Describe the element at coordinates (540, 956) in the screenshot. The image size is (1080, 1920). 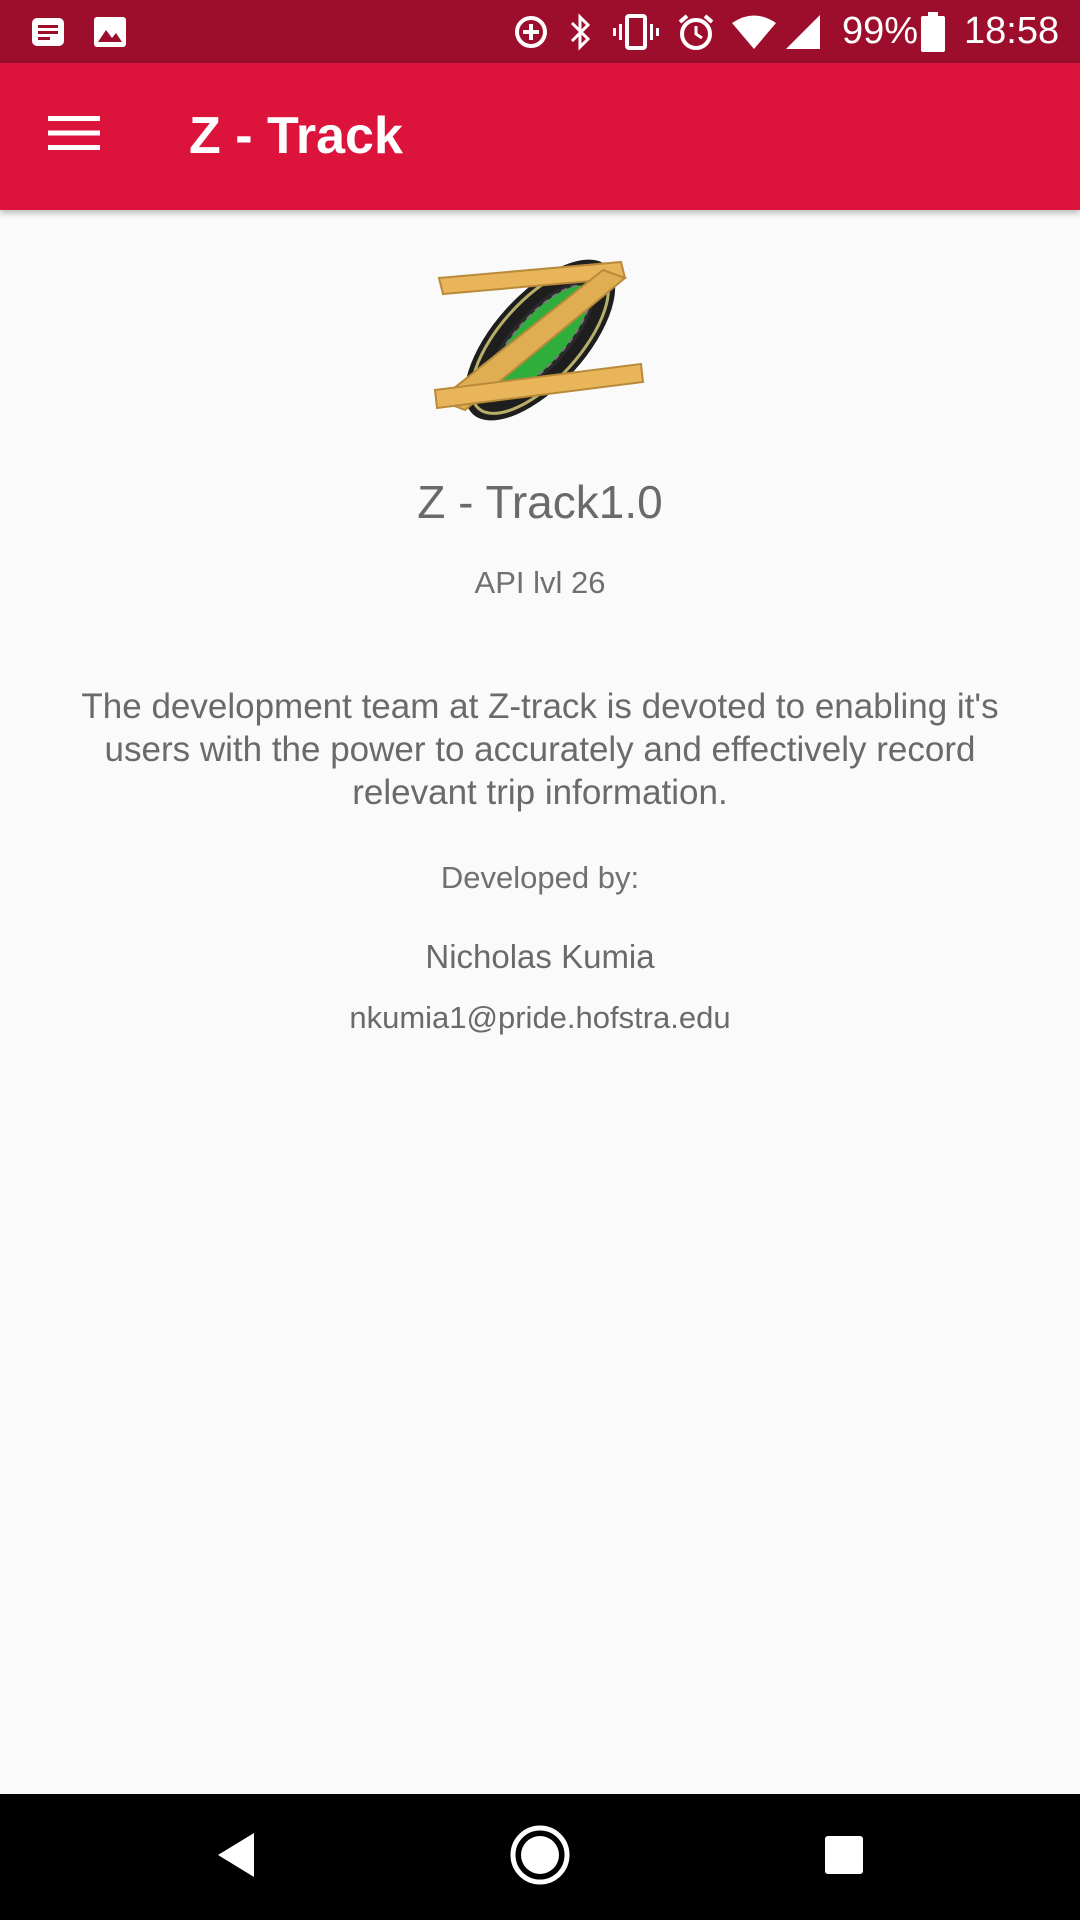
I see `developer-name: Nicholas Kumia` at that location.